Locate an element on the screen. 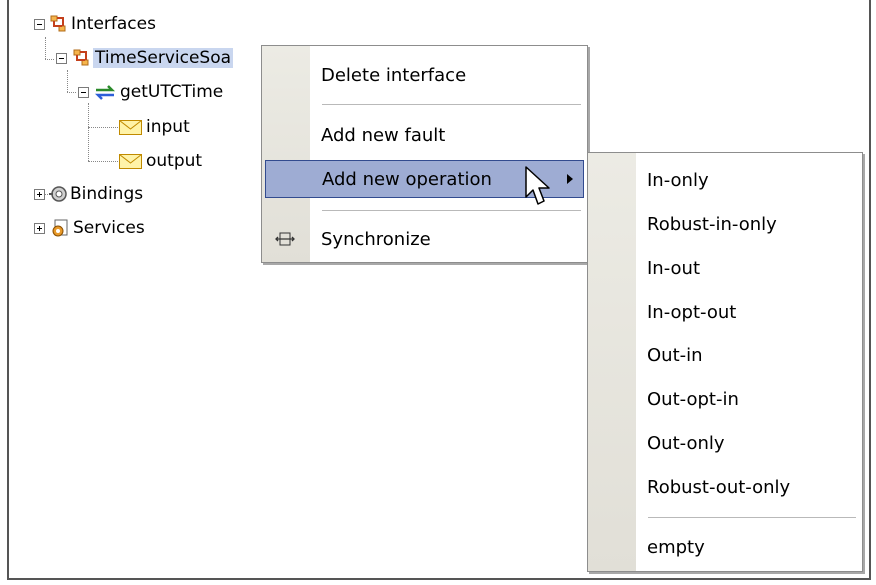 The width and height of the screenshot is (876, 585). tree-label: Bindings is located at coordinates (107, 194).